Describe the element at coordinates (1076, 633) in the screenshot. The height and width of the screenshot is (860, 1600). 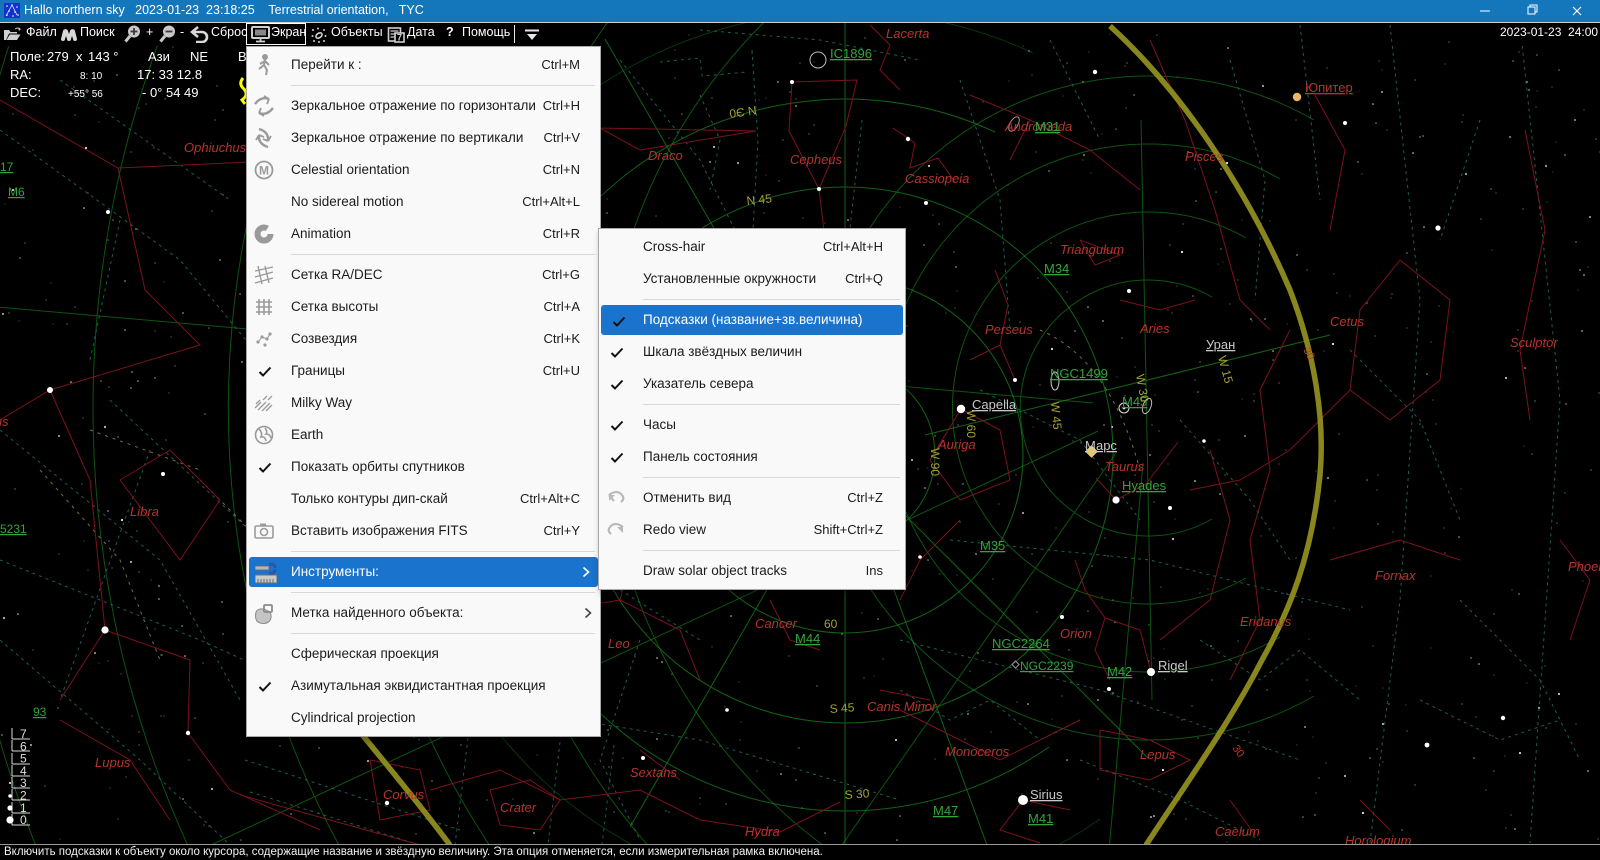
I see `svg-text: Orion` at that location.